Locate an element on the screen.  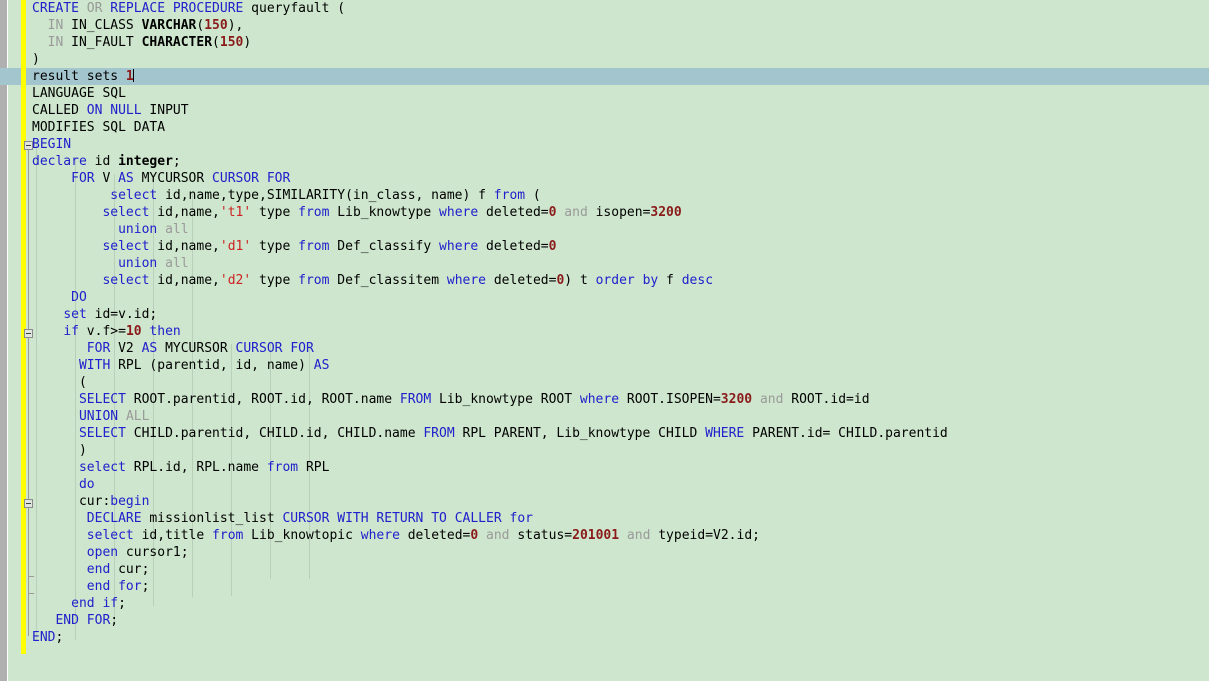
code-line: LANGUAGE SQL is located at coordinates (604, 93).